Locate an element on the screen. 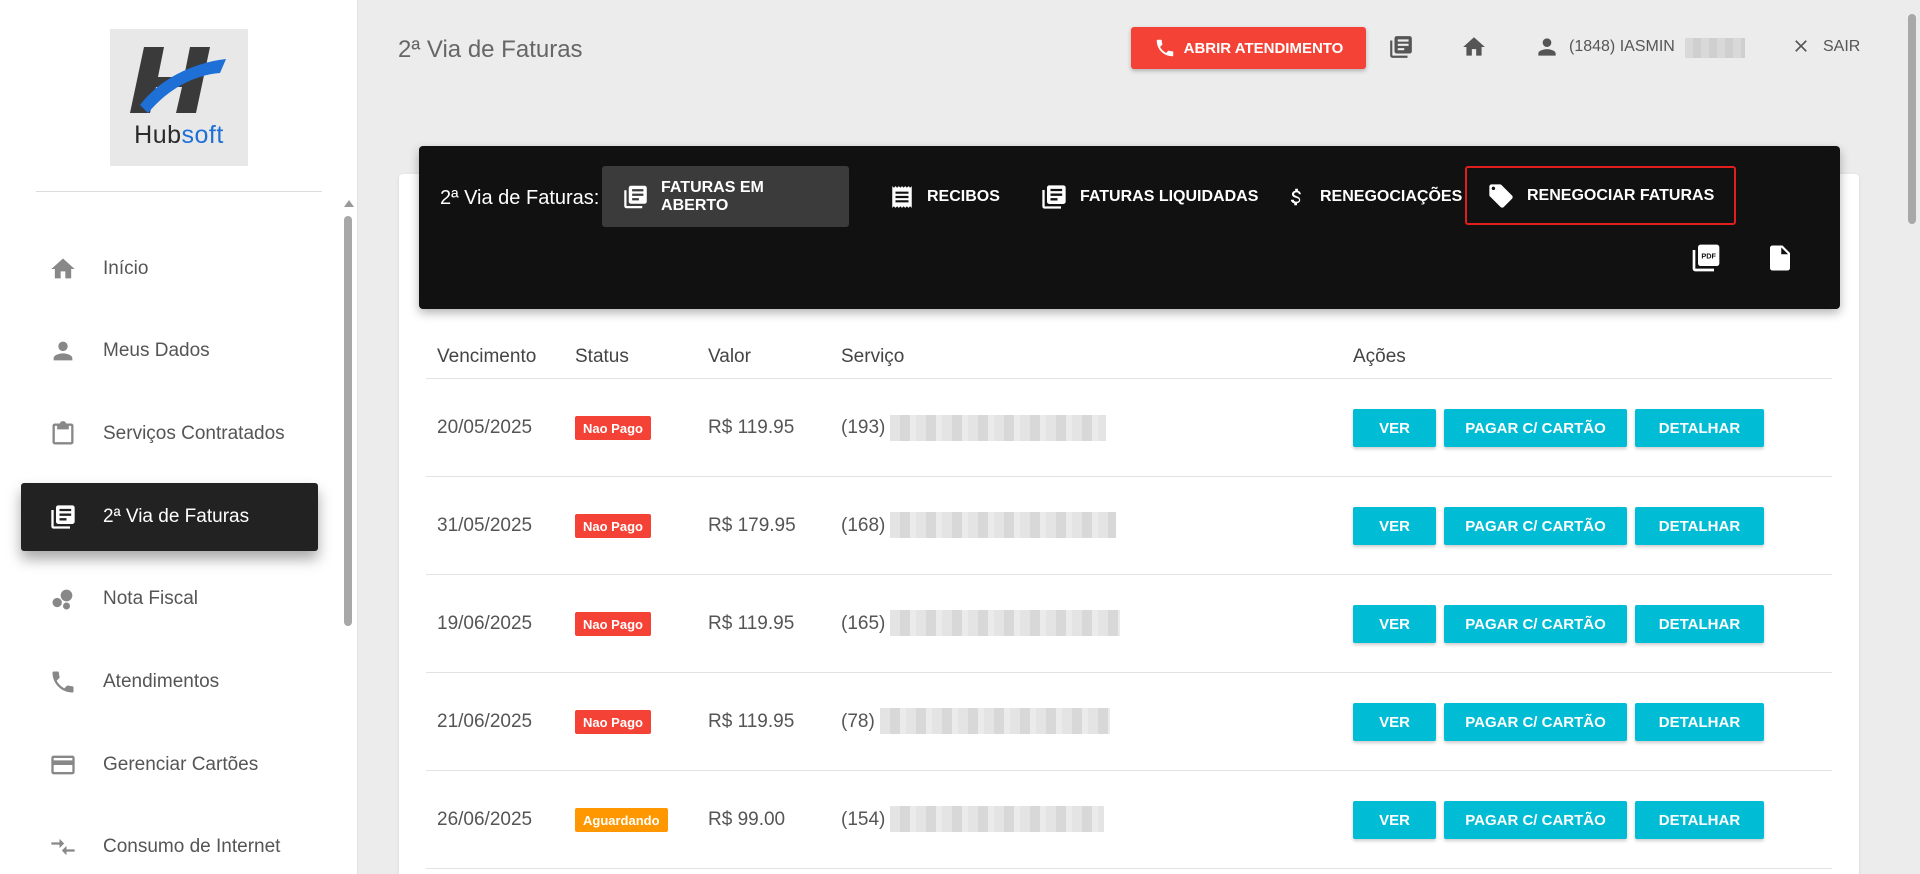 Image resolution: width=1920 pixels, height=874 pixels. sidebar-item-label: Serviços Contratados is located at coordinates (194, 433).